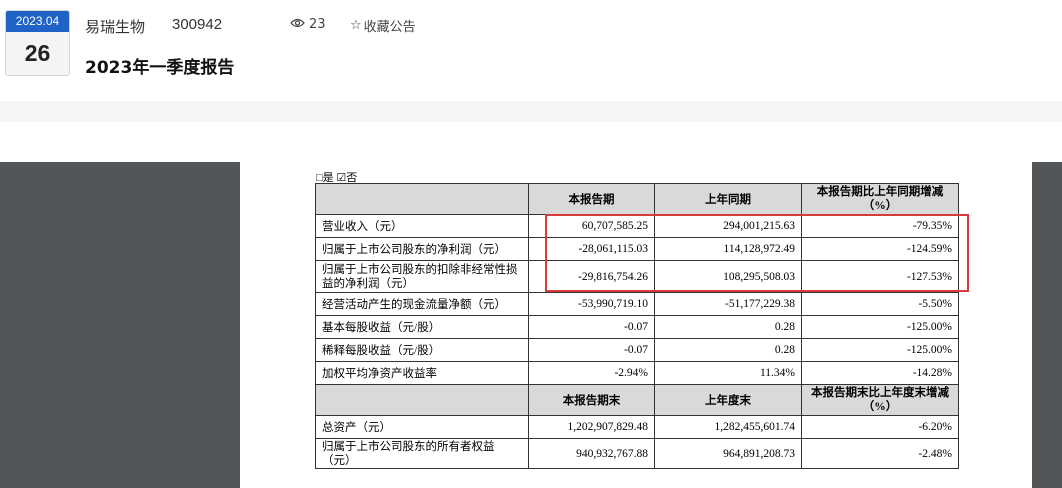  What do you see at coordinates (728, 276) in the screenshot?
I see `prior-value: 108,295,508.03` at bounding box center [728, 276].